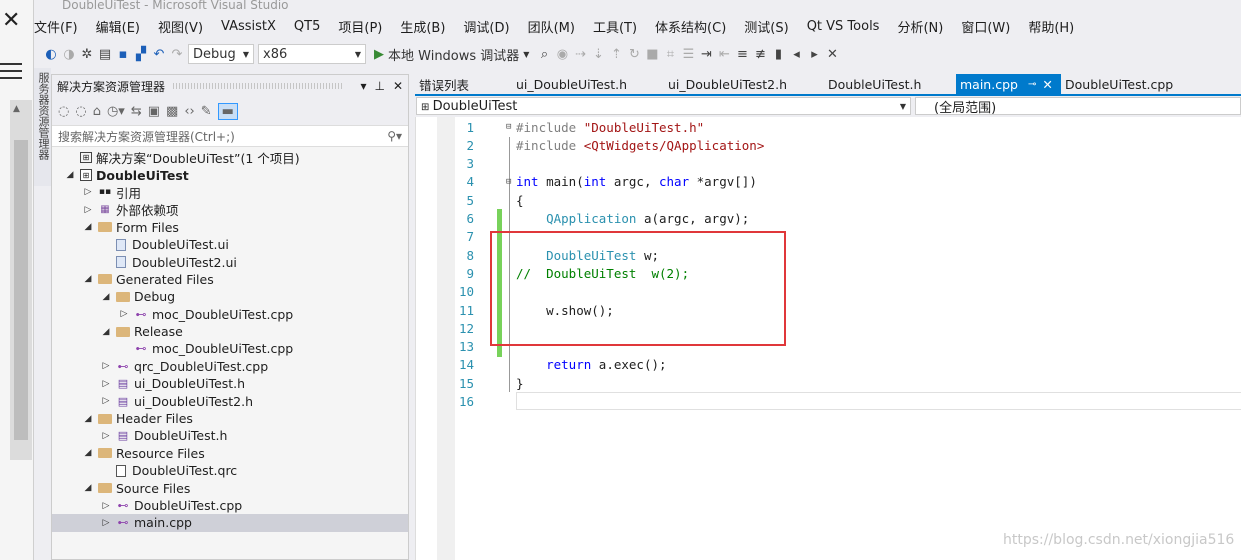  Describe the element at coordinates (118, 26) in the screenshot. I see `menu-item: 编辑(E)` at that location.